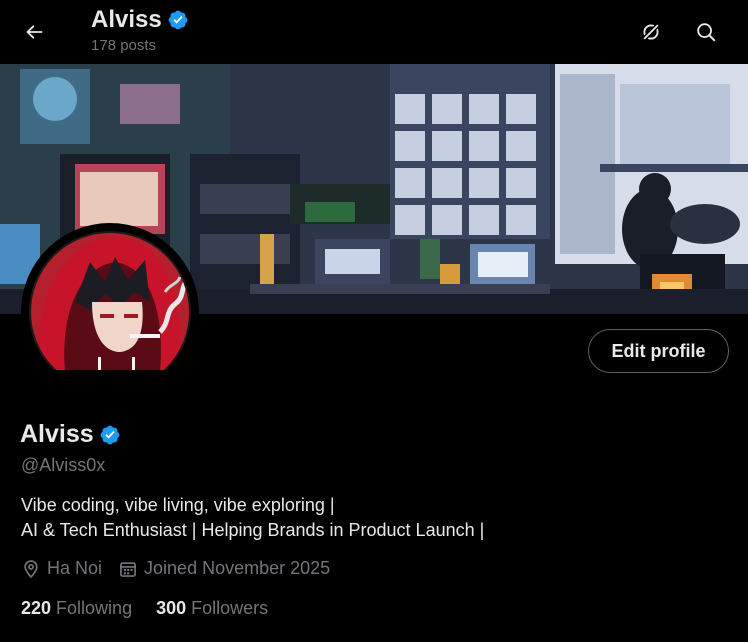 The image size is (748, 642). I want to click on display-name-row: Alviss, so click(70, 434).